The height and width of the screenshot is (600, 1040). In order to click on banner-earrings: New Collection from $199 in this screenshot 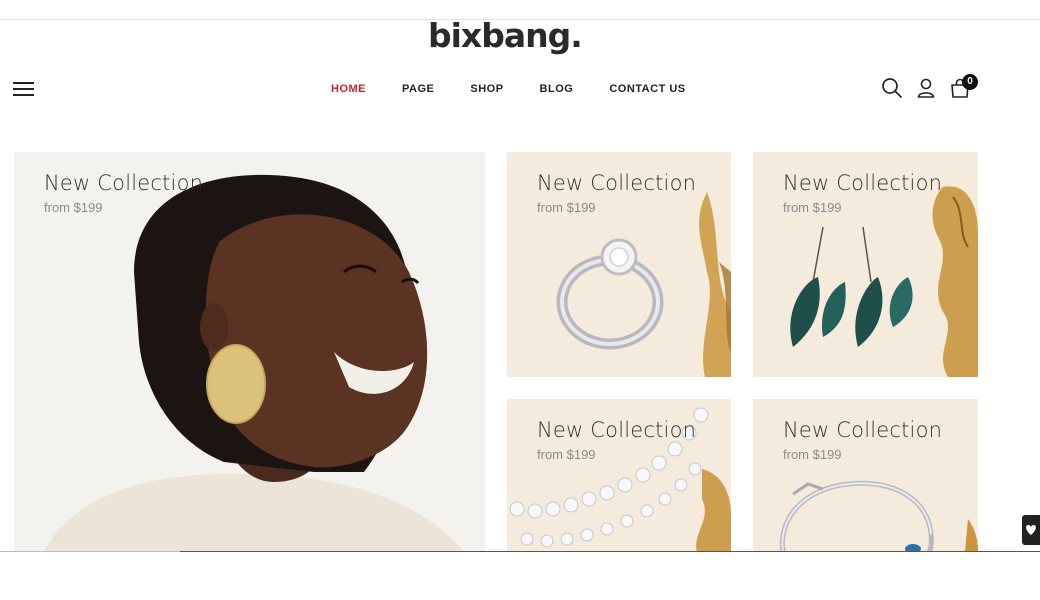, I will do `click(865, 264)`.